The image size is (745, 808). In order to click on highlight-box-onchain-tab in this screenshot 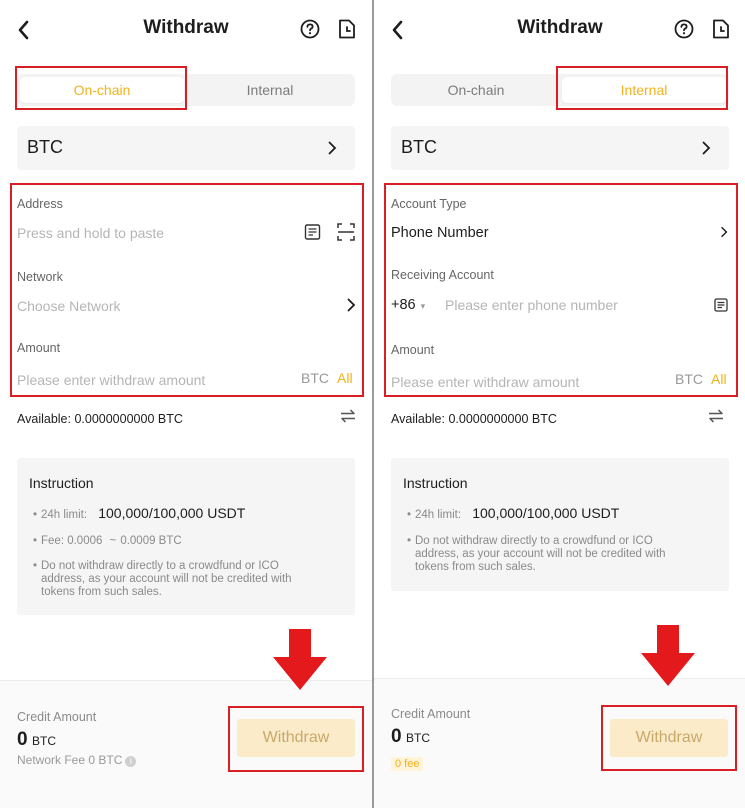, I will do `click(101, 88)`.